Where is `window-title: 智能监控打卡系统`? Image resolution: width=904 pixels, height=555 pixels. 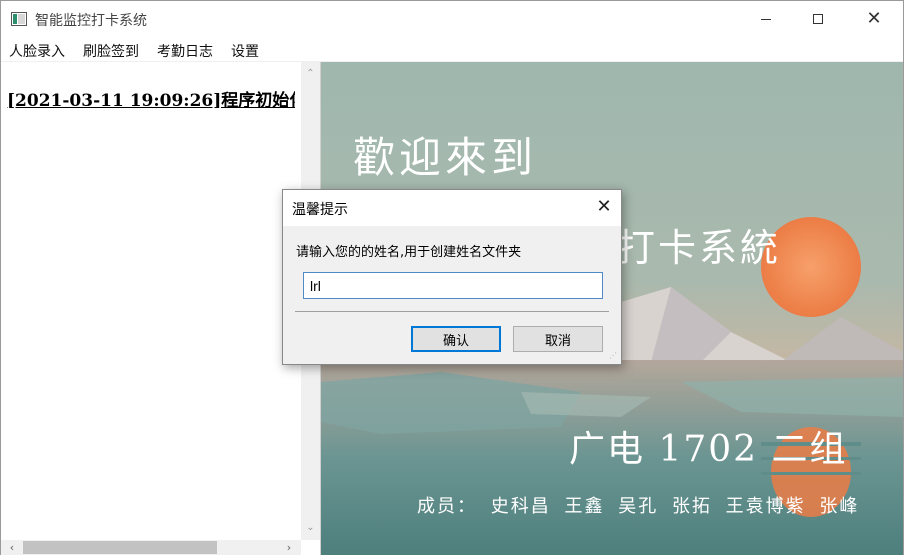 window-title: 智能监控打卡系统 is located at coordinates (91, 21).